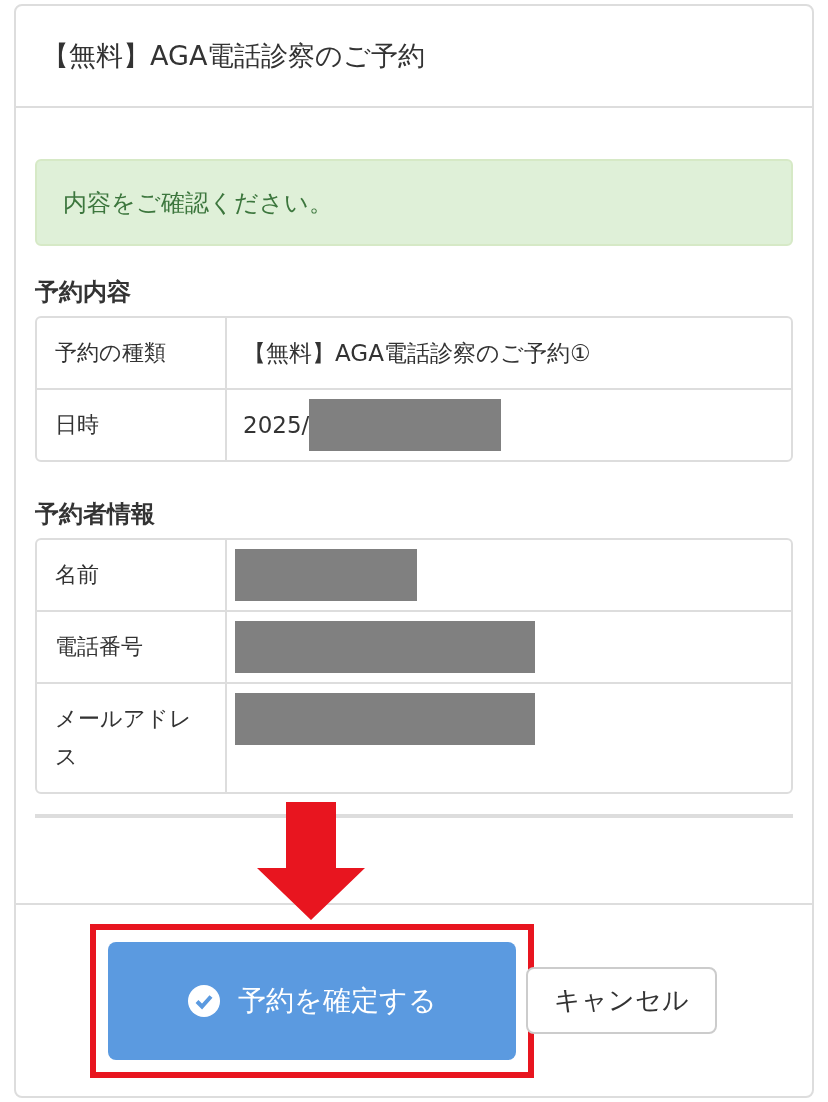 Image resolution: width=828 pixels, height=1102 pixels. Describe the element at coordinates (416, 353) in the screenshot. I see `row-value: 【無料】AGA電話診察のご予約①` at that location.